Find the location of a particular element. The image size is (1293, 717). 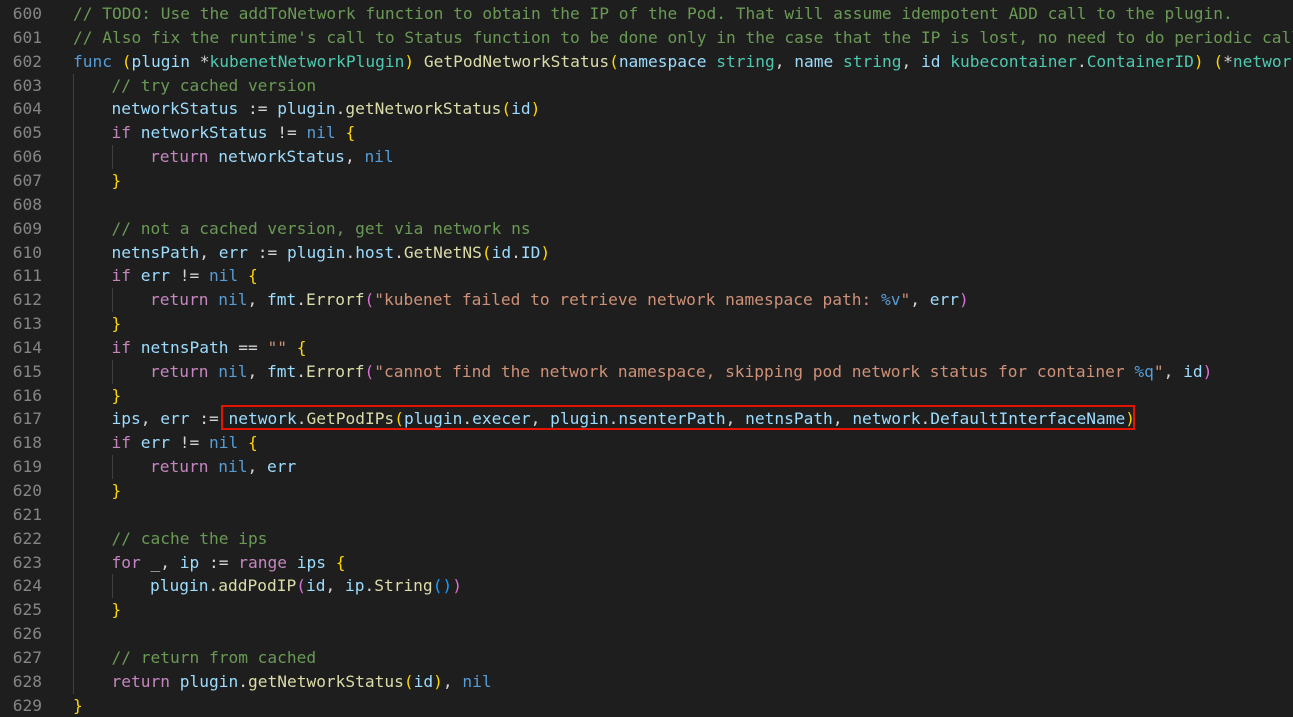

code-token: %q is located at coordinates (1144, 371).